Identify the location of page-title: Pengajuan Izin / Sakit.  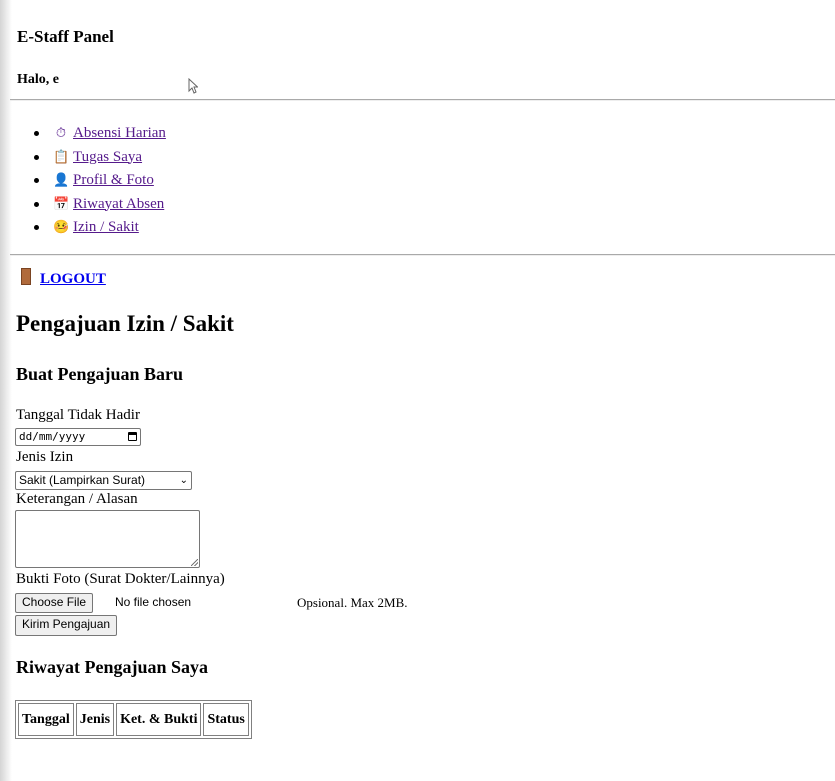
(125, 323).